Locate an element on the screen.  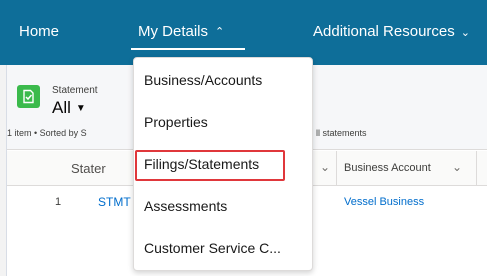
menu-item-properties: Properties is located at coordinates (223, 122).